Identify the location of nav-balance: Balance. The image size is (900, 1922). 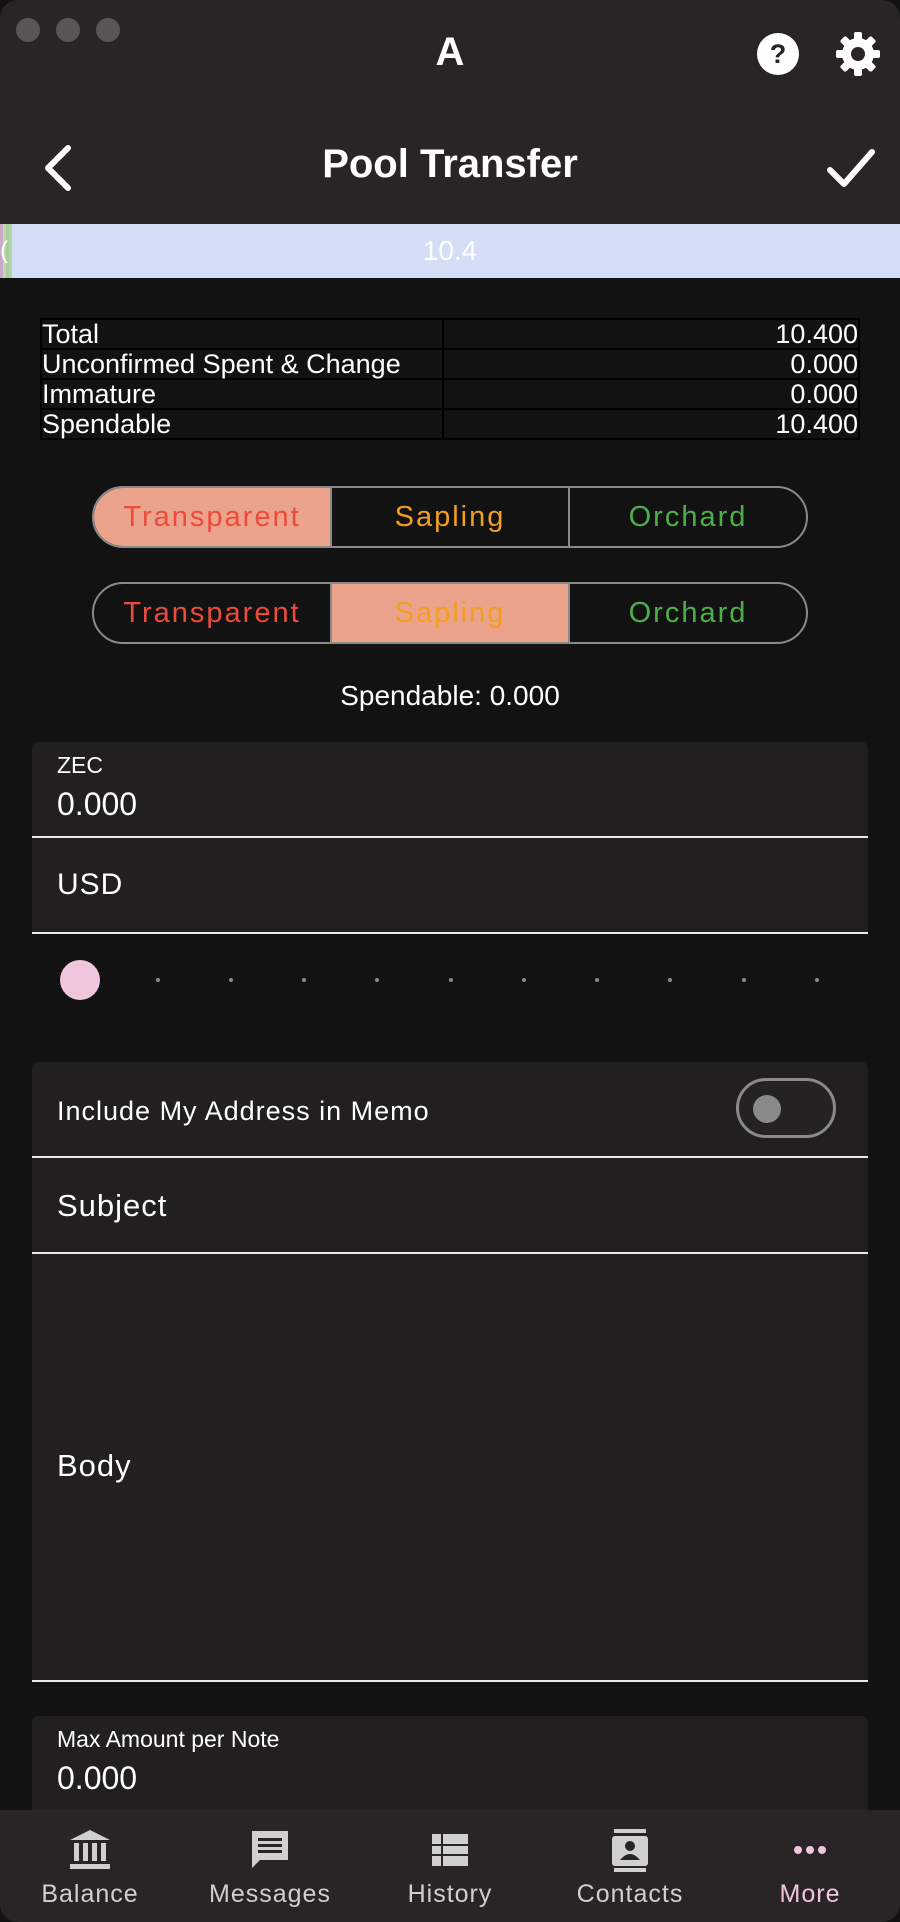
(90, 1866).